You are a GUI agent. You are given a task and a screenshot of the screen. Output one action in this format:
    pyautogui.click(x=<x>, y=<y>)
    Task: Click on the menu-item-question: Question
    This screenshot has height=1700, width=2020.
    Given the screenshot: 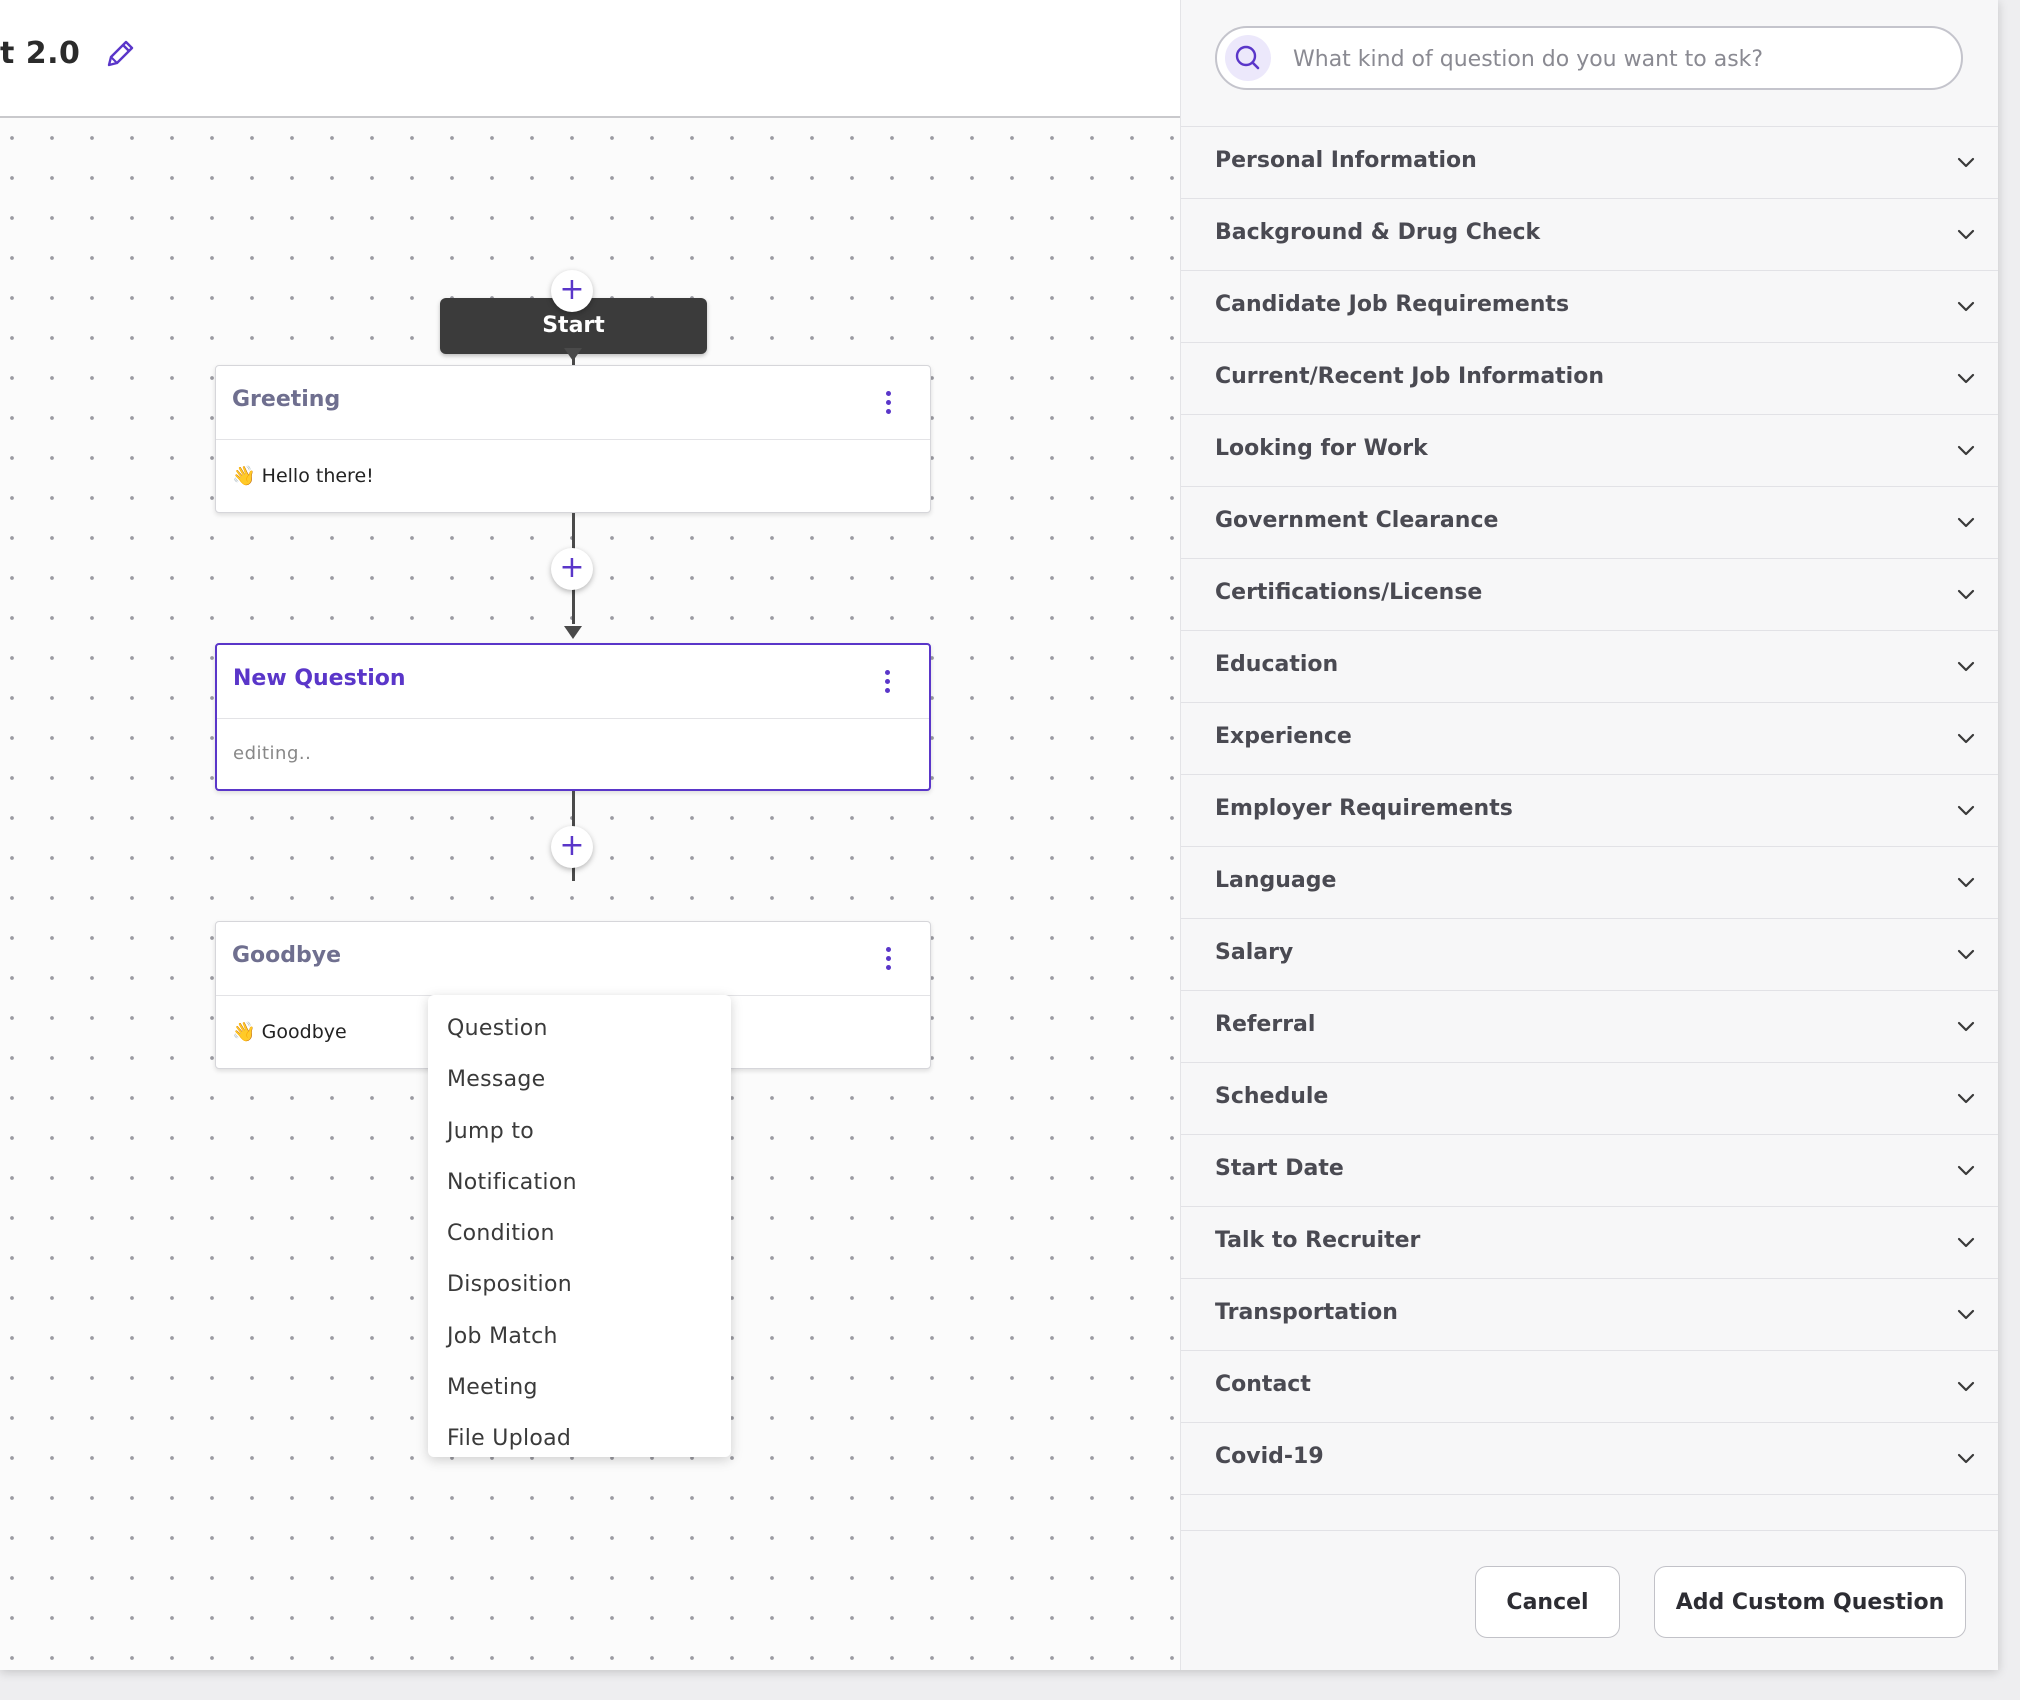 What is the action you would take?
    pyautogui.click(x=579, y=1028)
    